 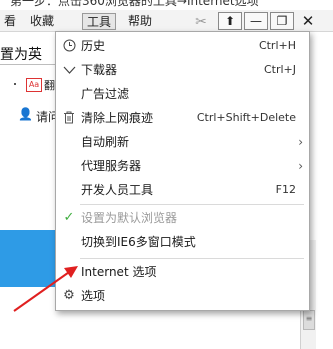 What do you see at coordinates (10, 21) in the screenshot?
I see `menu-view: 看` at bounding box center [10, 21].